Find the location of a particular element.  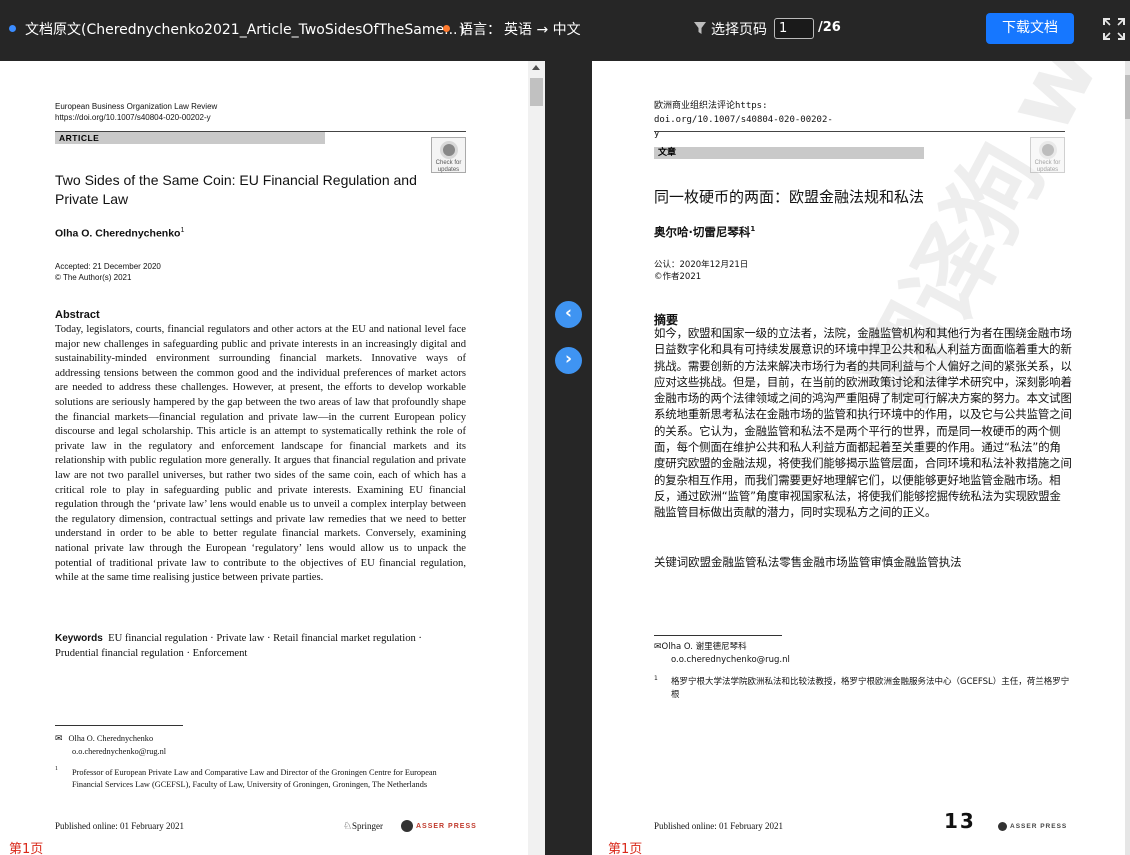

header-rule-translated is located at coordinates (859, 131).